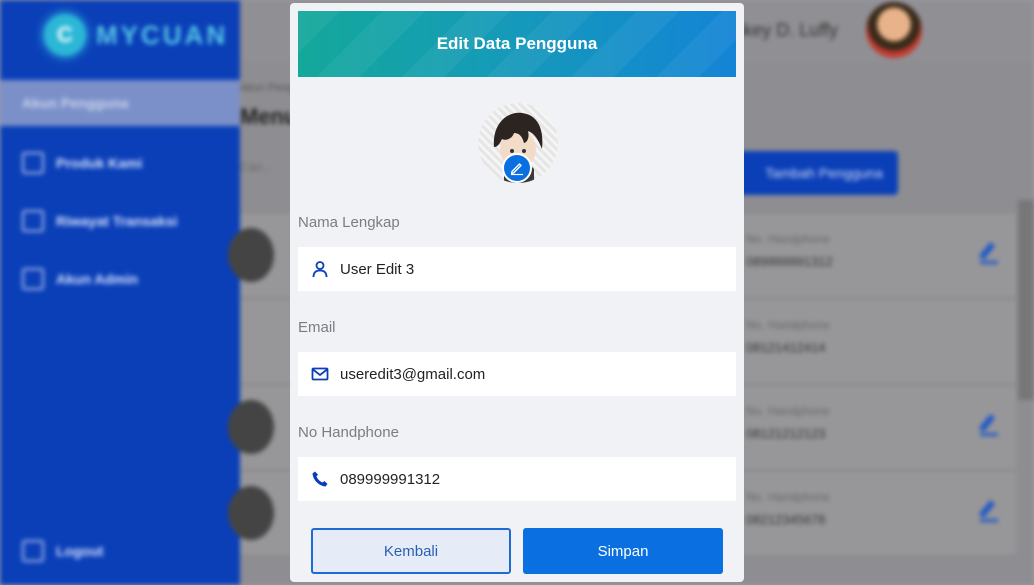 The image size is (1034, 585). What do you see at coordinates (411, 551) in the screenshot?
I see `back-button: Kembali` at bounding box center [411, 551].